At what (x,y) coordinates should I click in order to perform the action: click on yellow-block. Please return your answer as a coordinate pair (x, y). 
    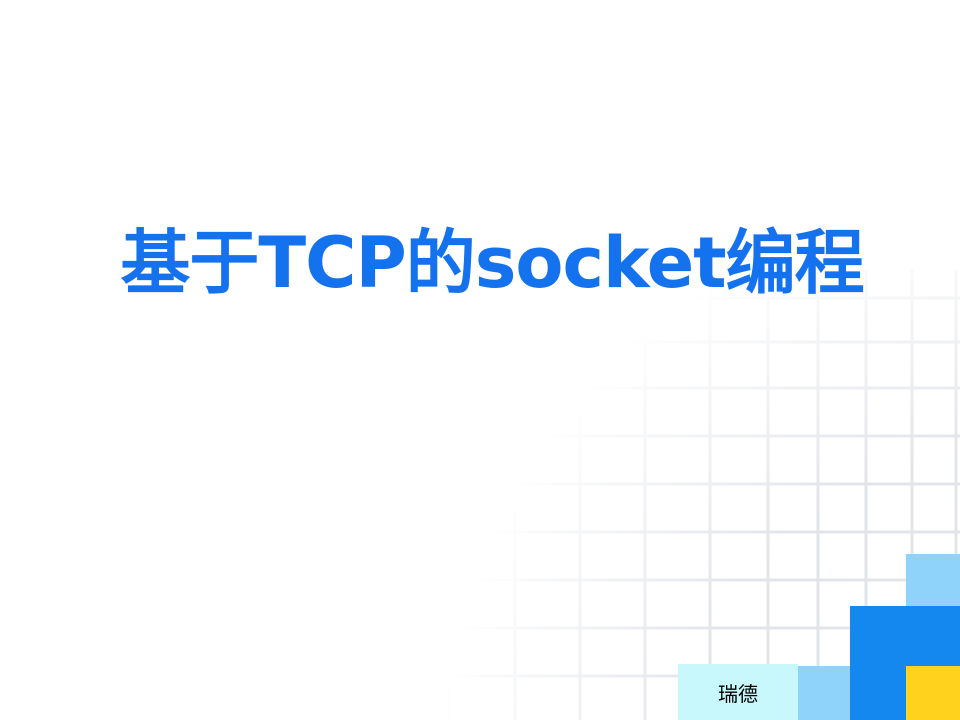
    Looking at the image, I should click on (933, 693).